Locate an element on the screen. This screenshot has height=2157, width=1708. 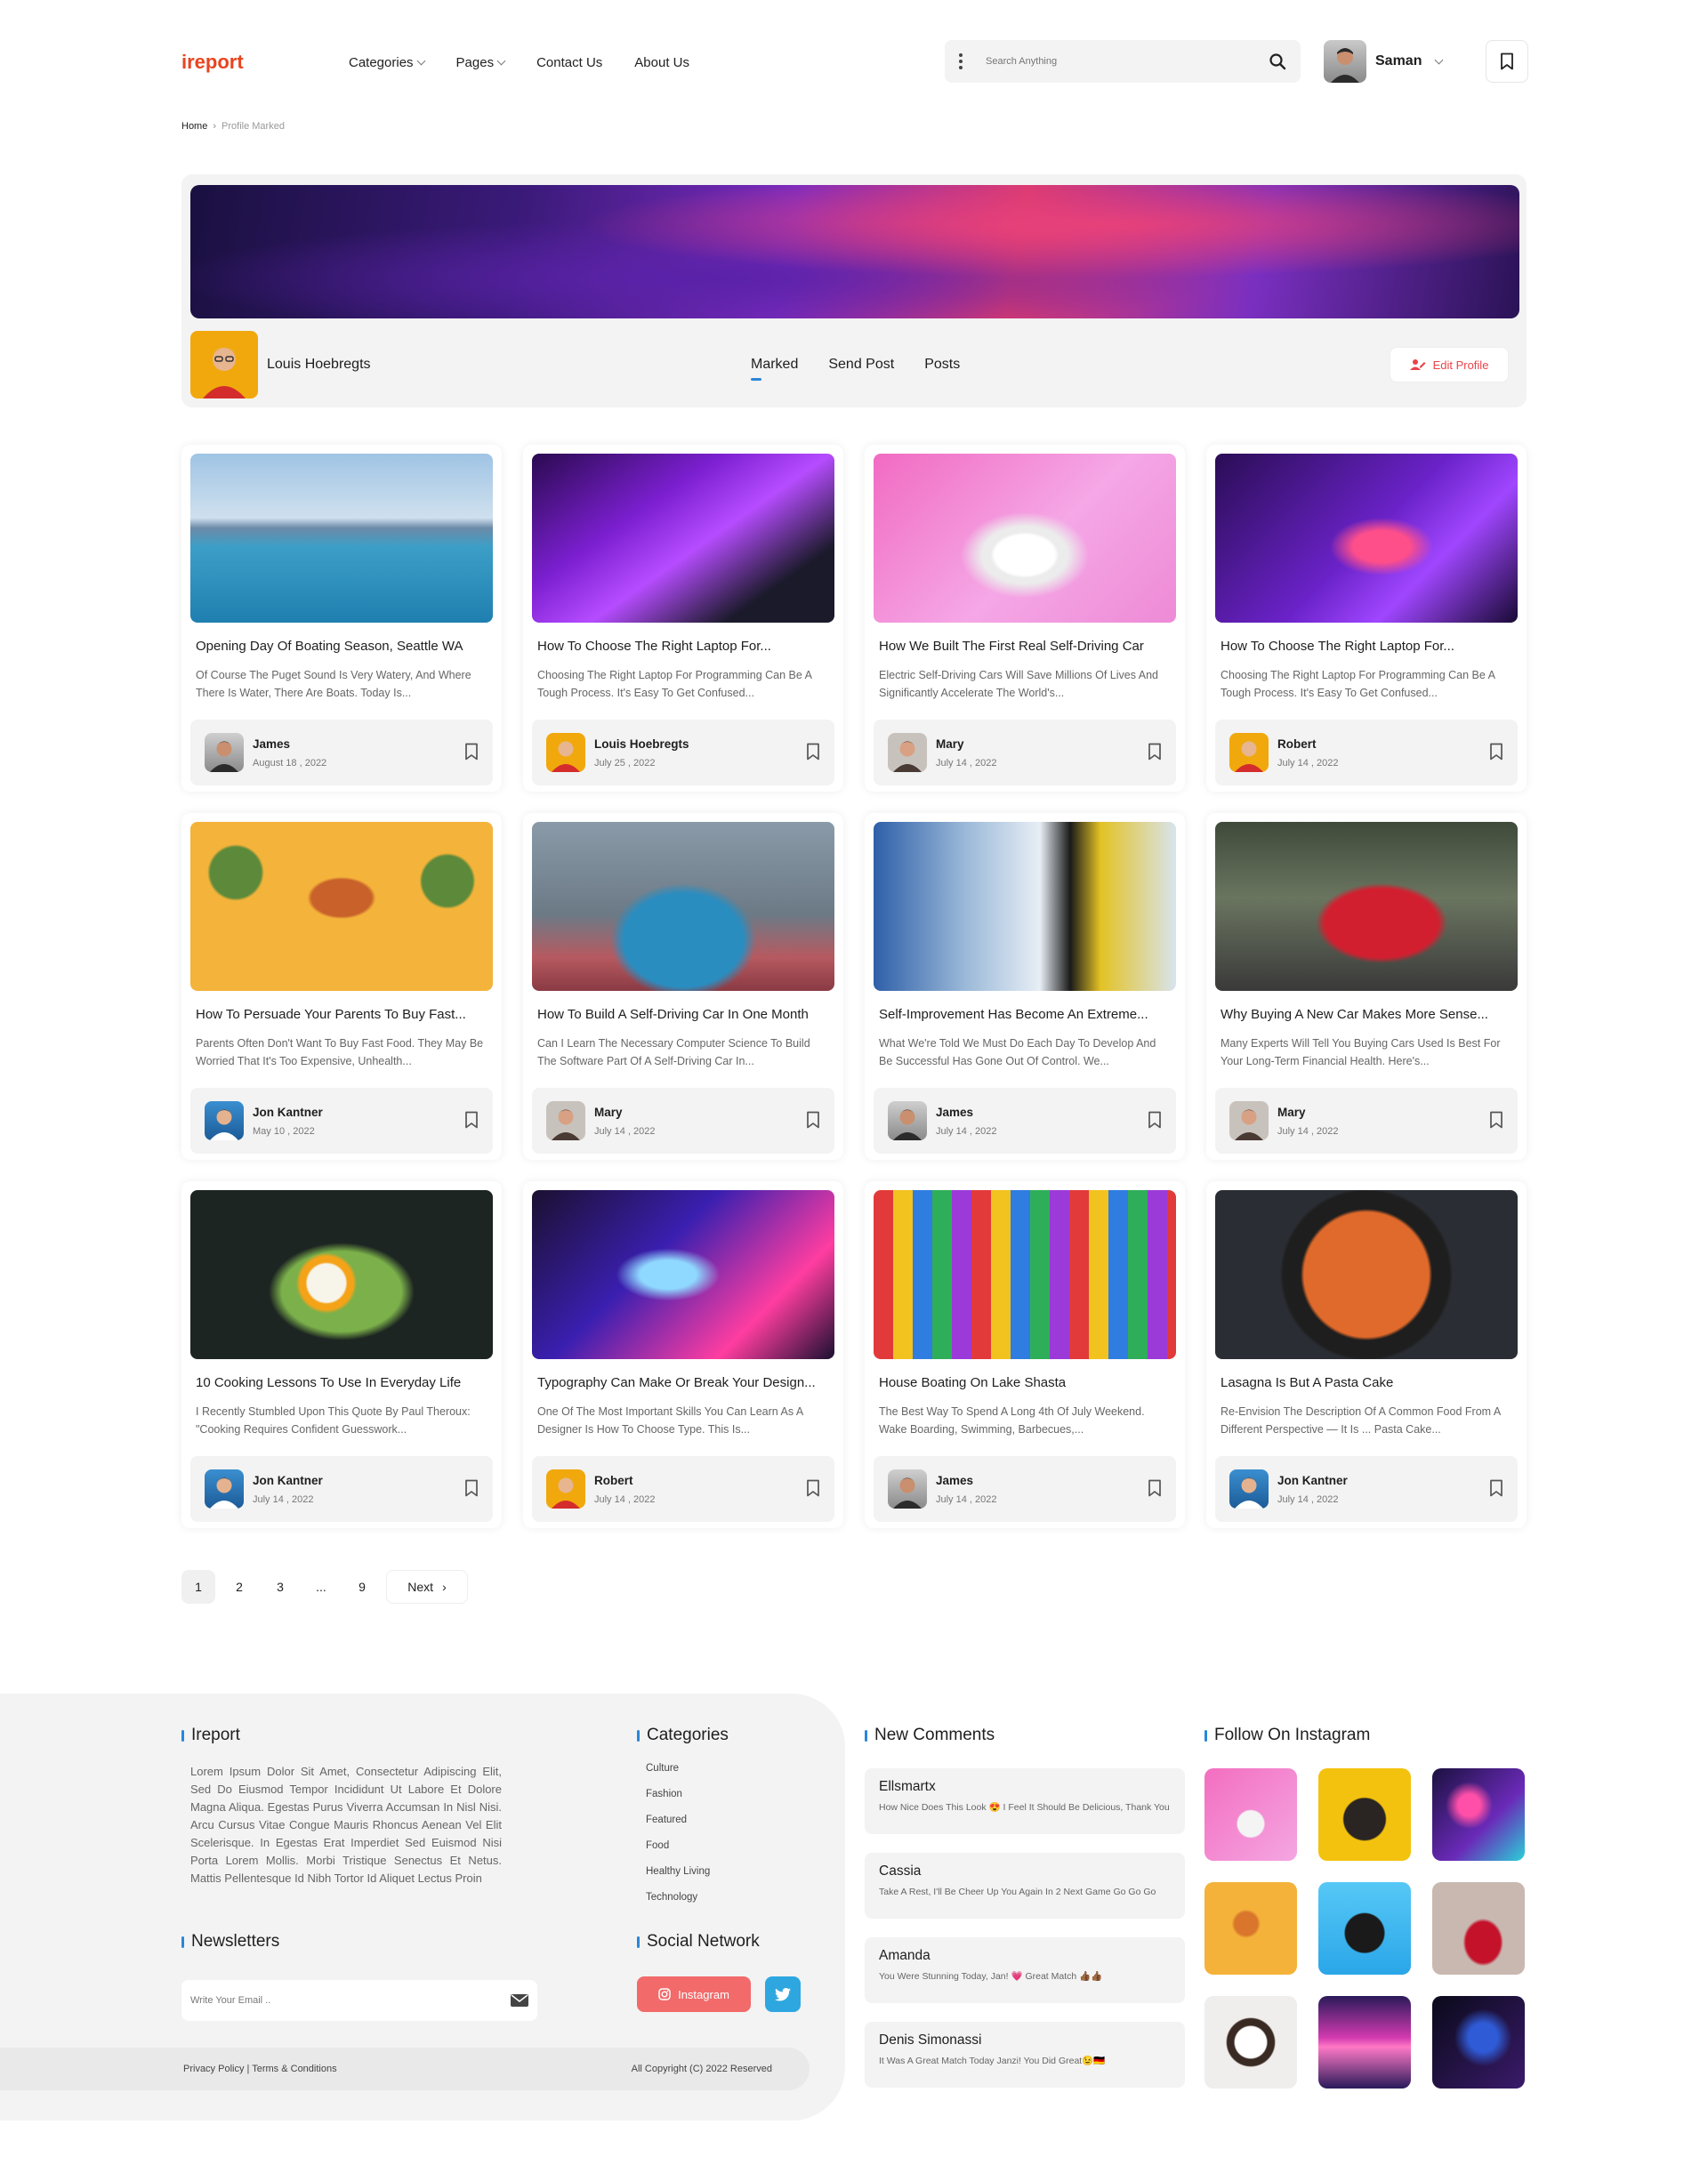
category-link: Culture is located at coordinates (678, 1776).